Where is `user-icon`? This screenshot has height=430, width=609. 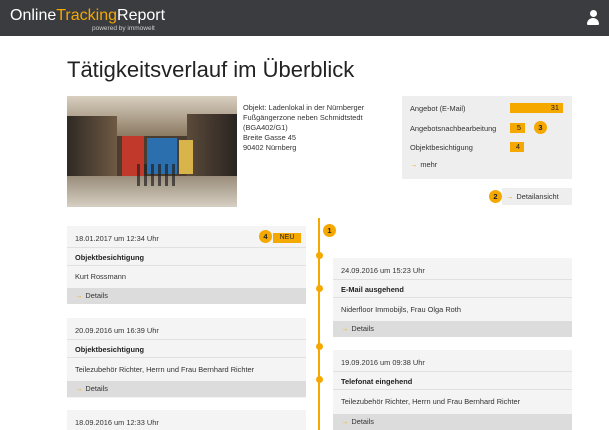 user-icon is located at coordinates (593, 18).